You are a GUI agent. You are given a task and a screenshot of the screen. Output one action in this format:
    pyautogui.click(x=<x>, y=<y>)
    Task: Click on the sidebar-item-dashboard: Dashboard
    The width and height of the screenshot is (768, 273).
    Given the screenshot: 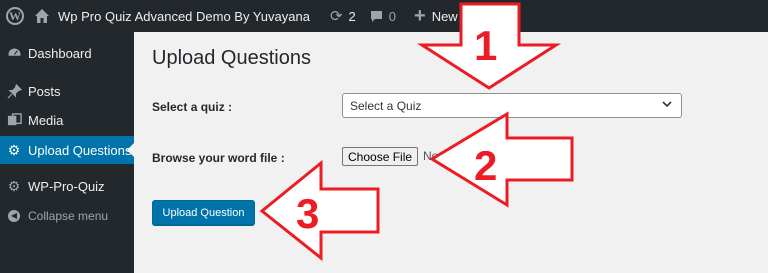 What is the action you would take?
    pyautogui.click(x=67, y=53)
    